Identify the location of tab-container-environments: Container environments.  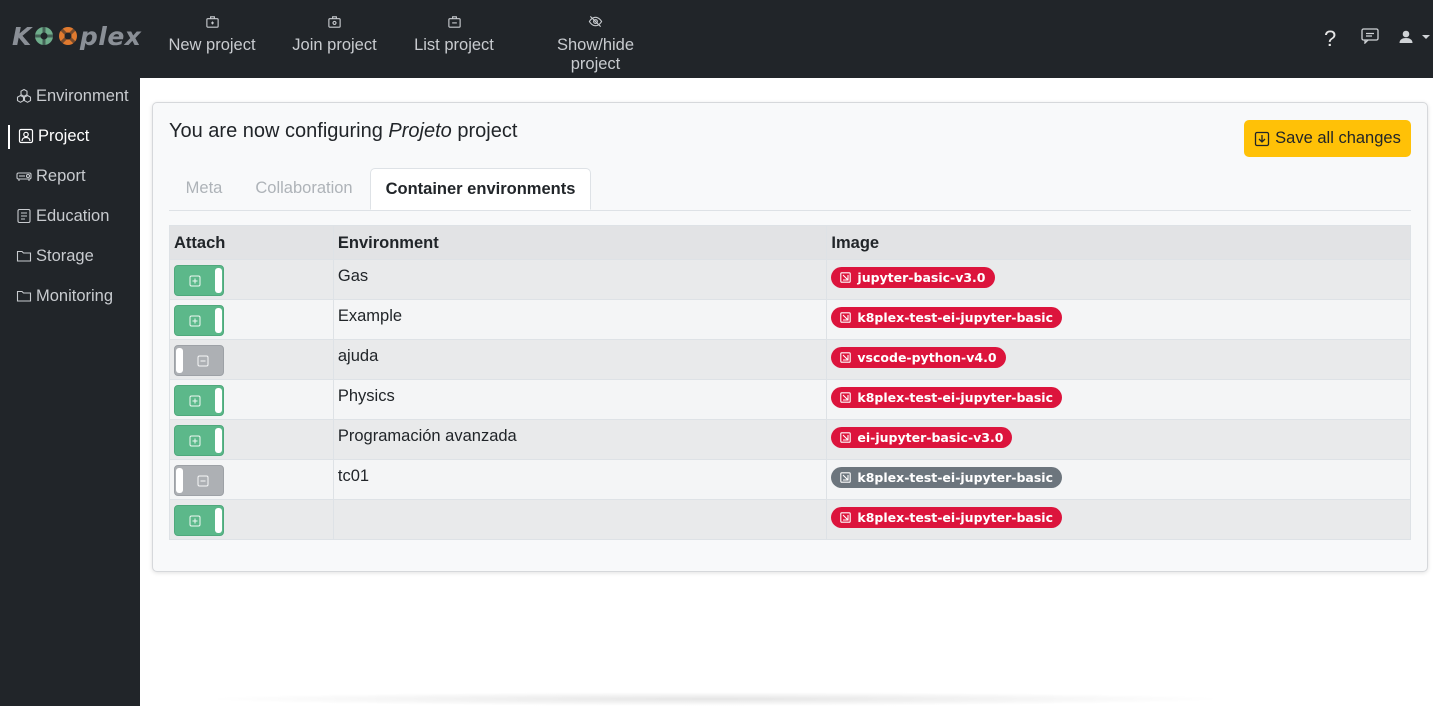
(480, 189).